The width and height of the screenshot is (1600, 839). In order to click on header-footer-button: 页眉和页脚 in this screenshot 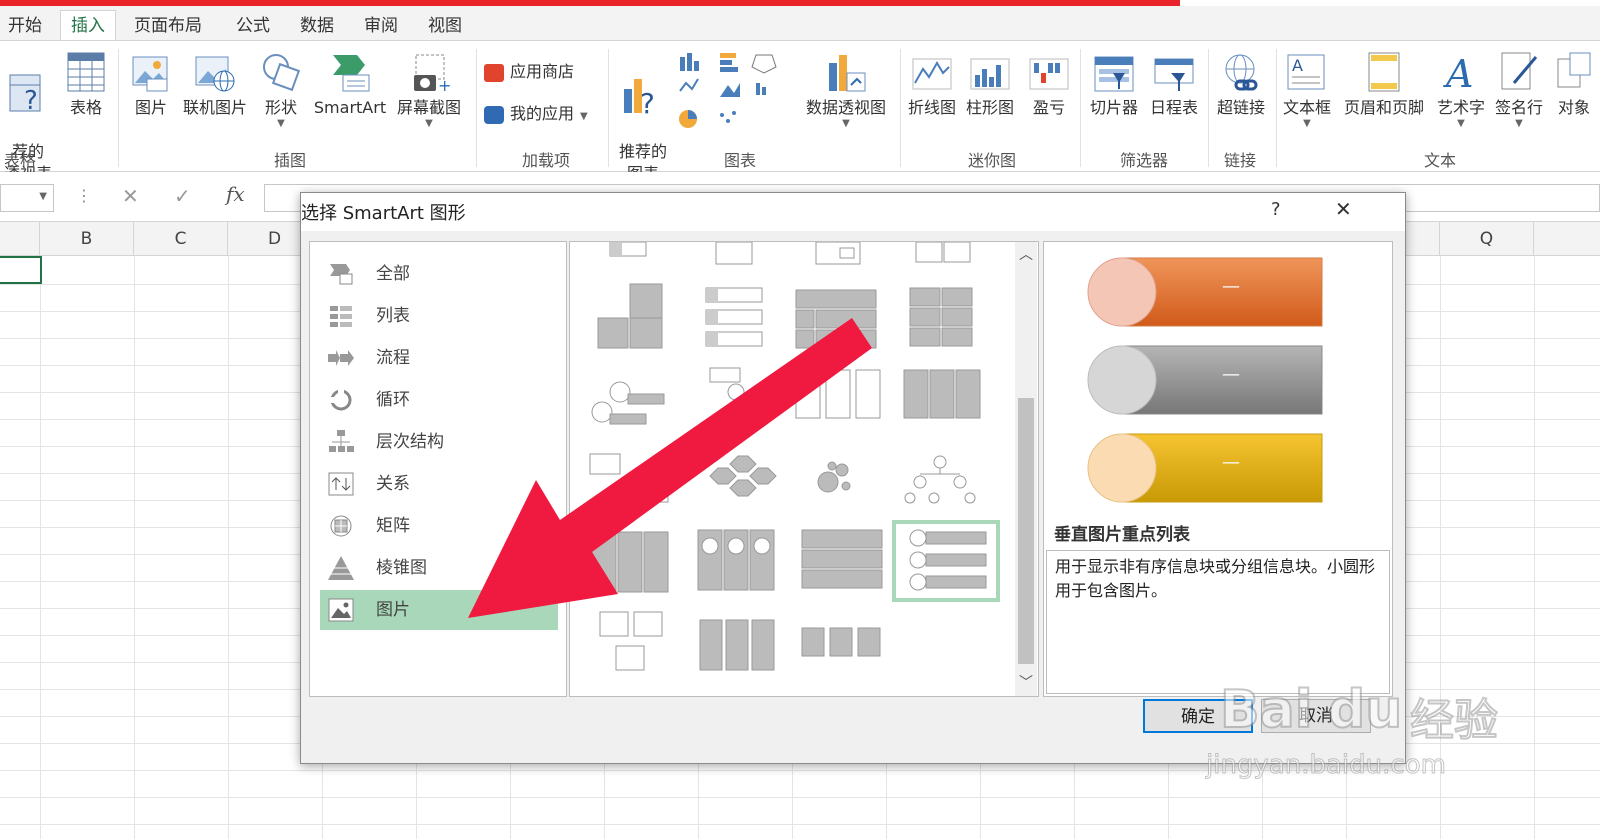, I will do `click(1384, 84)`.